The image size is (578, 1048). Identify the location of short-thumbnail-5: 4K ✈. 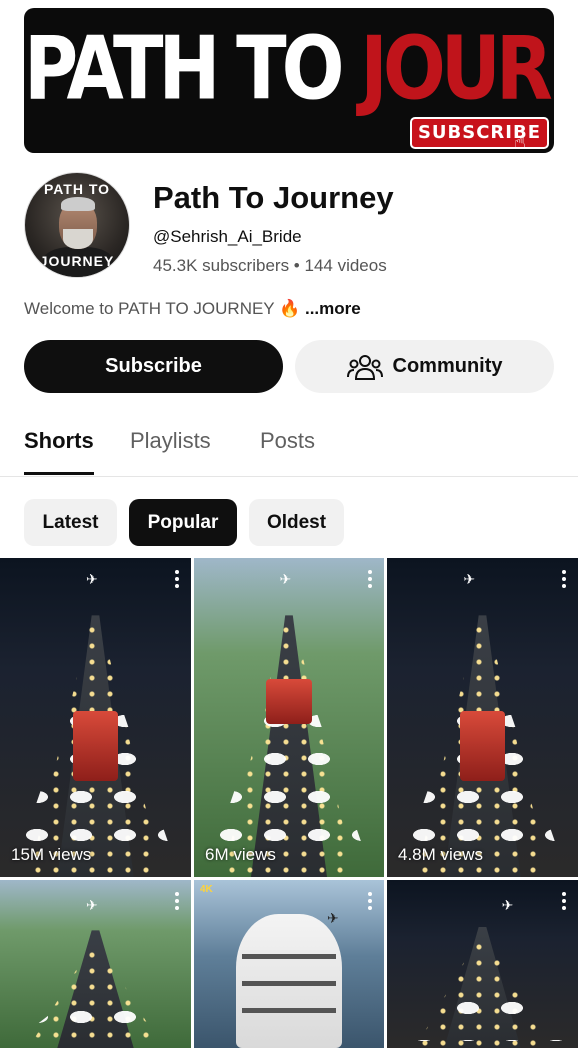
(289, 964).